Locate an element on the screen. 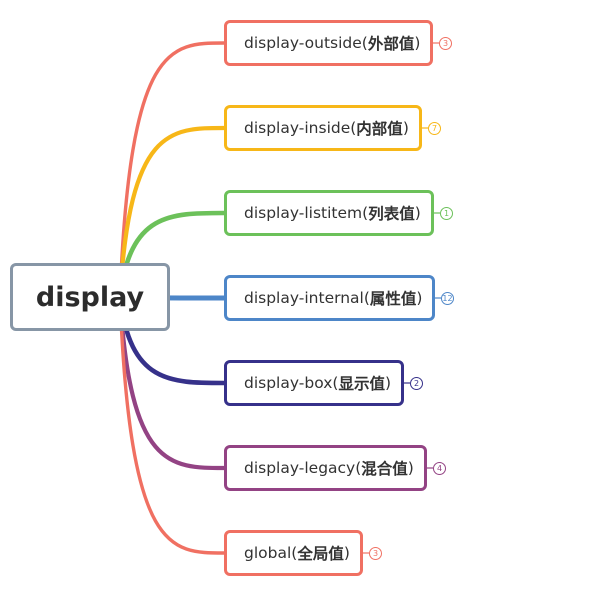 The height and width of the screenshot is (596, 606). child-count-badge: 12 is located at coordinates (447, 298).